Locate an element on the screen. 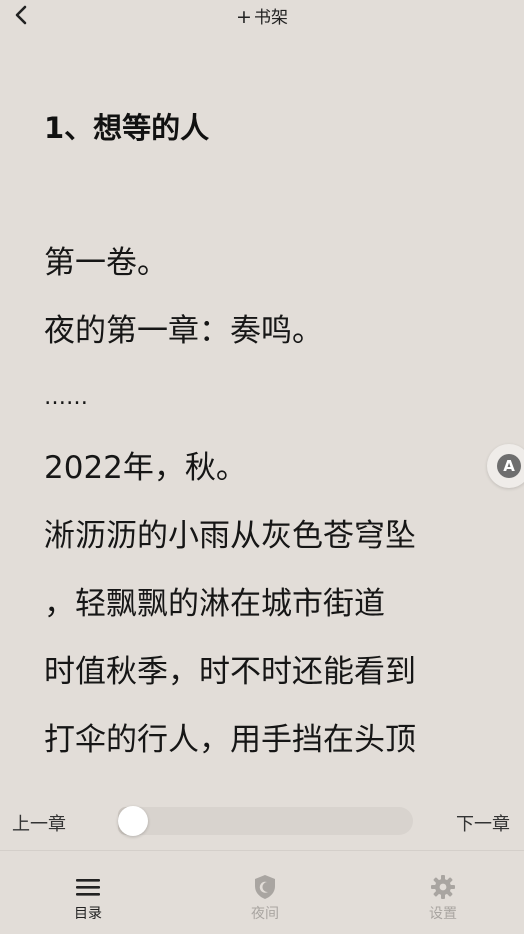 The image size is (524, 934). nav-settings-label: 设置 is located at coordinates (443, 914).